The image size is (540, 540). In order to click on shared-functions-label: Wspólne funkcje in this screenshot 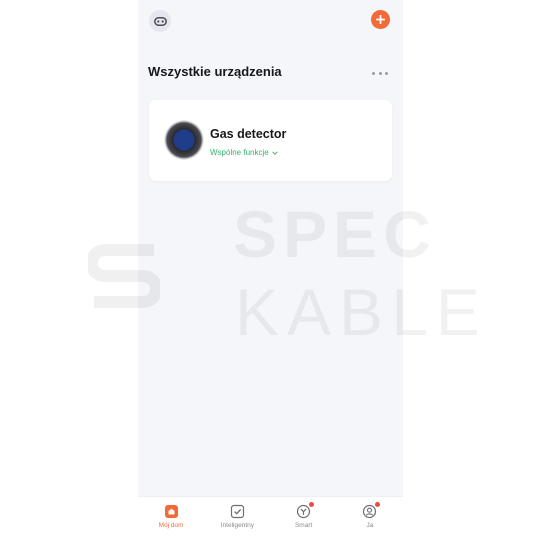, I will do `click(239, 152)`.